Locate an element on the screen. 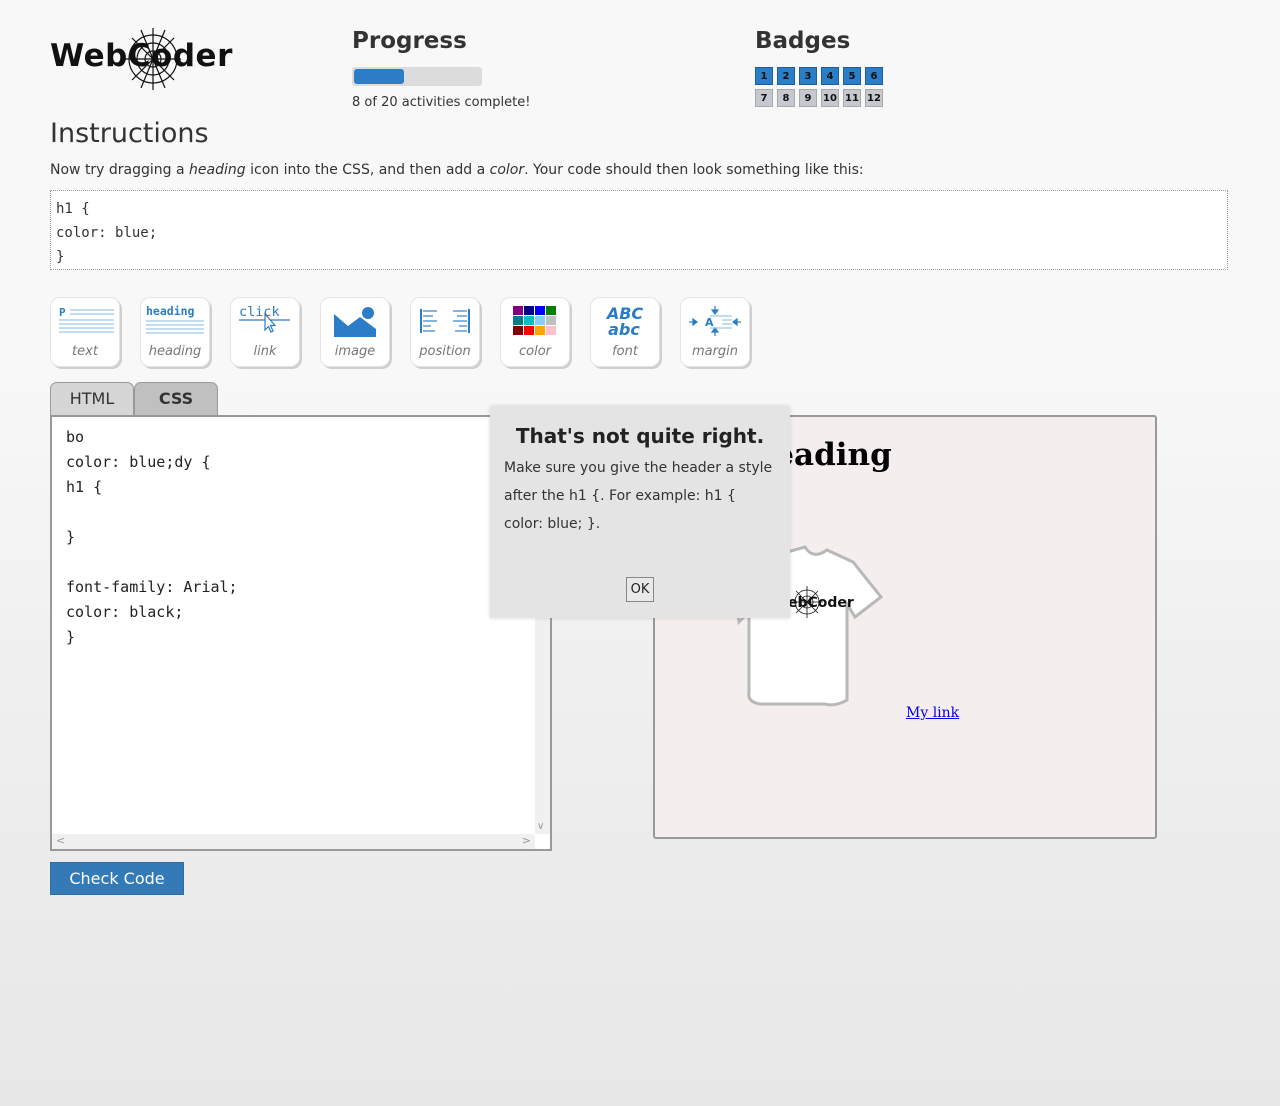  badge-2: 2 is located at coordinates (786, 76).